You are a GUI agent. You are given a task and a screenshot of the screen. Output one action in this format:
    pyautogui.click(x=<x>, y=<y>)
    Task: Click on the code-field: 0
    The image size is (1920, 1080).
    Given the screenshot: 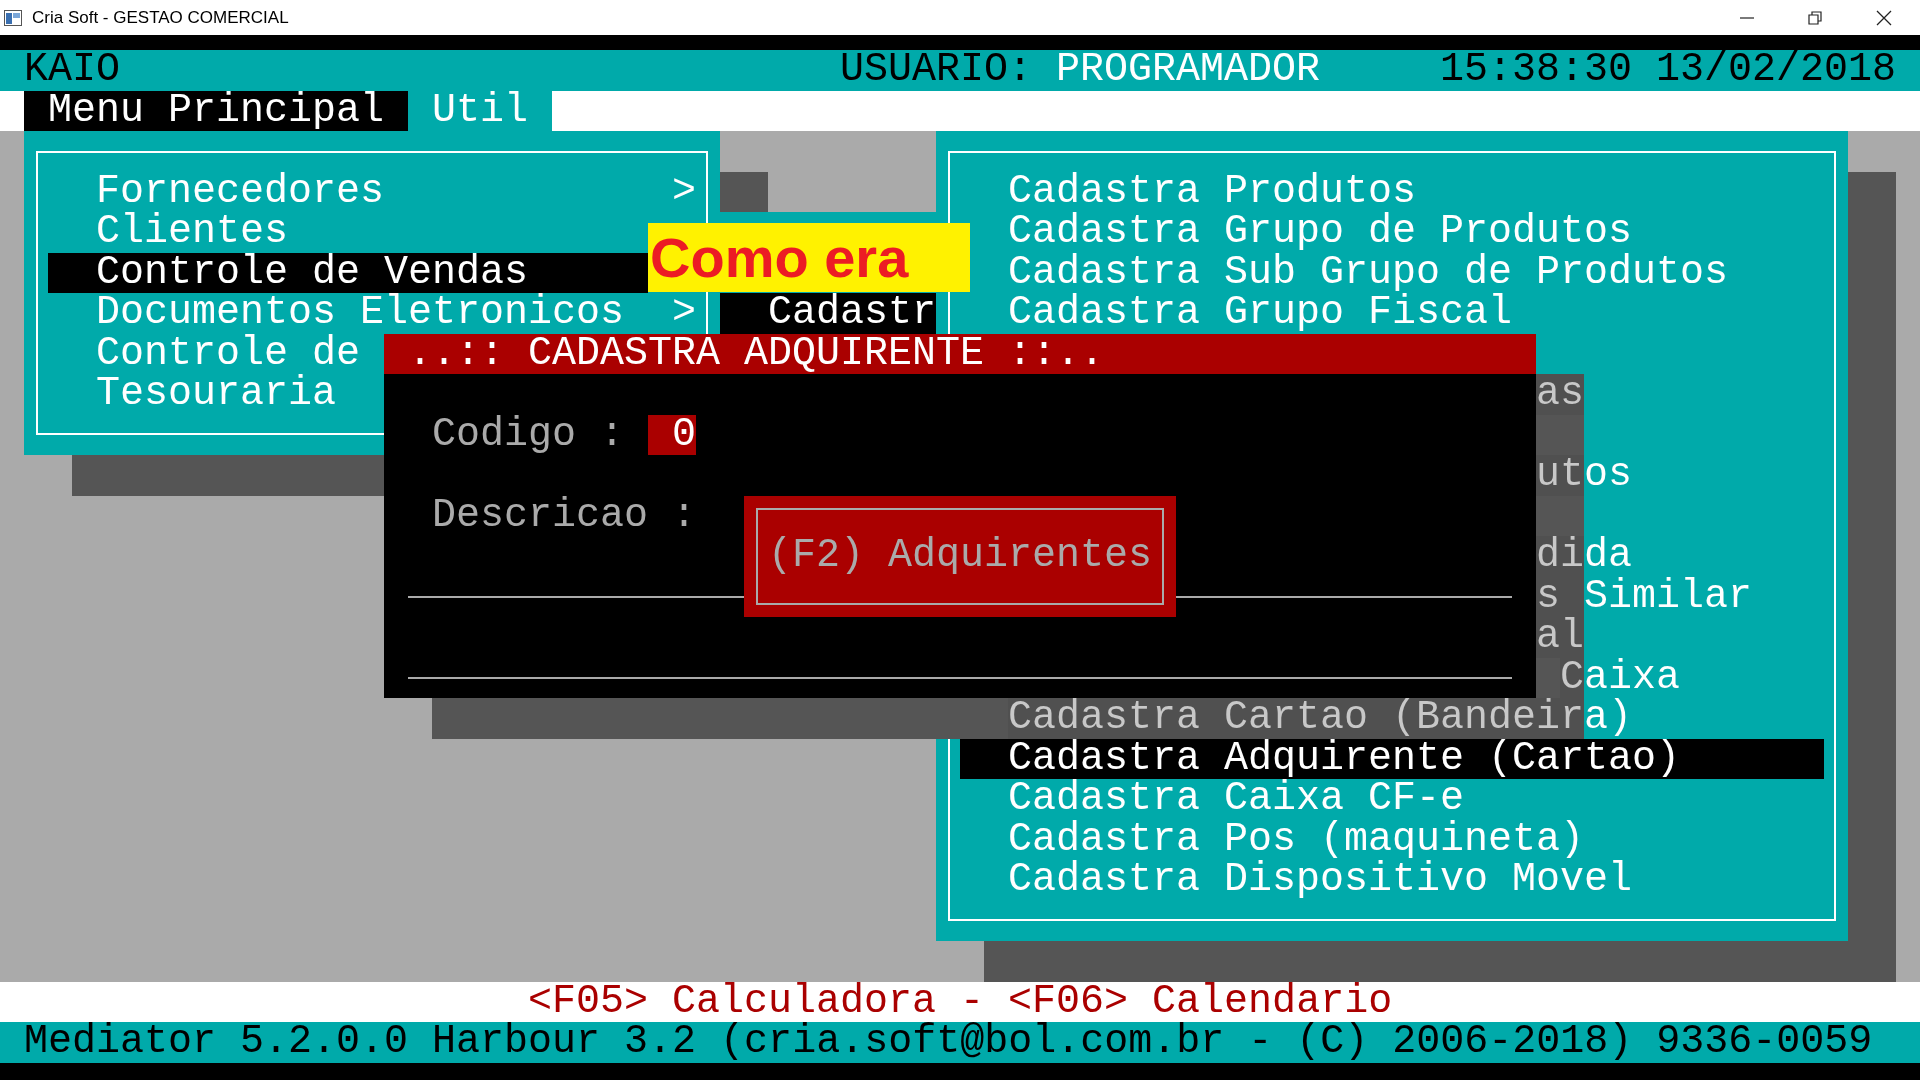 What is the action you would take?
    pyautogui.click(x=672, y=434)
    